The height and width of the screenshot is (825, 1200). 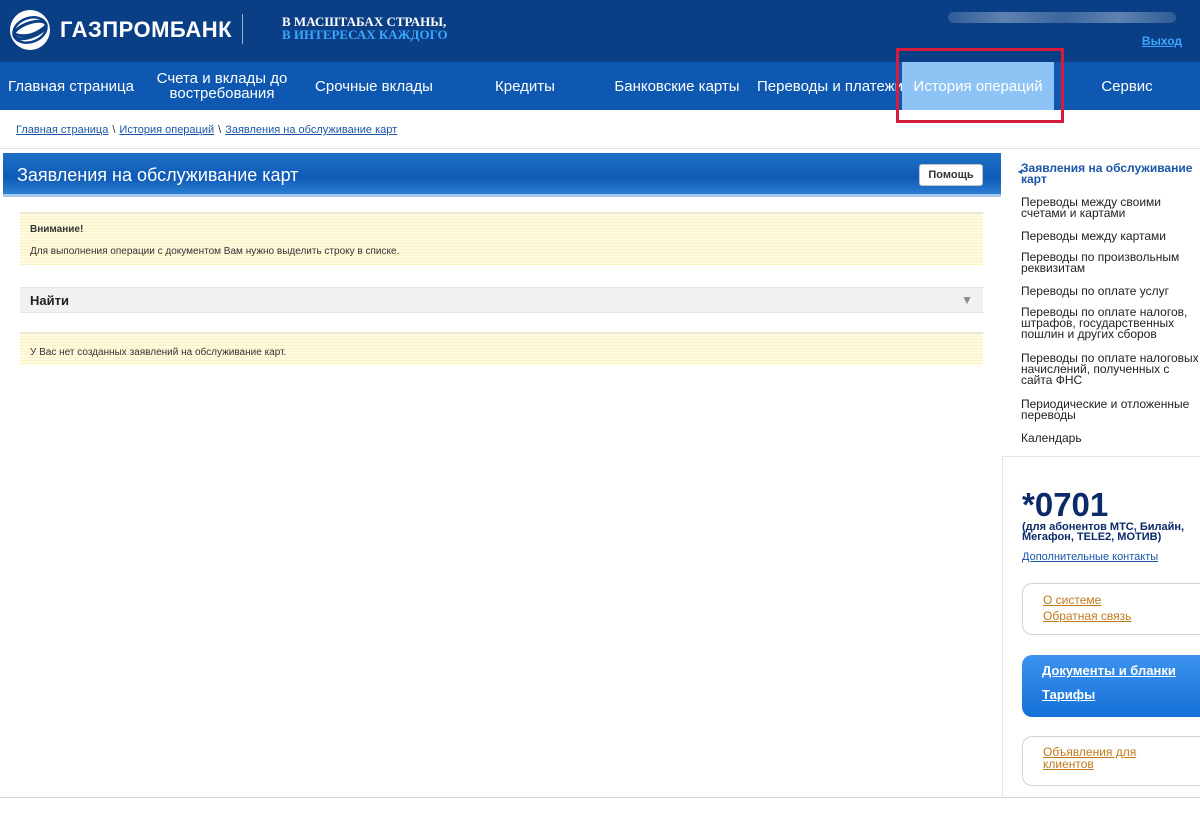 I want to click on sidebar-item-scheduled-transfers: Периодические и отложенные переводы, so click(x=1110, y=409).